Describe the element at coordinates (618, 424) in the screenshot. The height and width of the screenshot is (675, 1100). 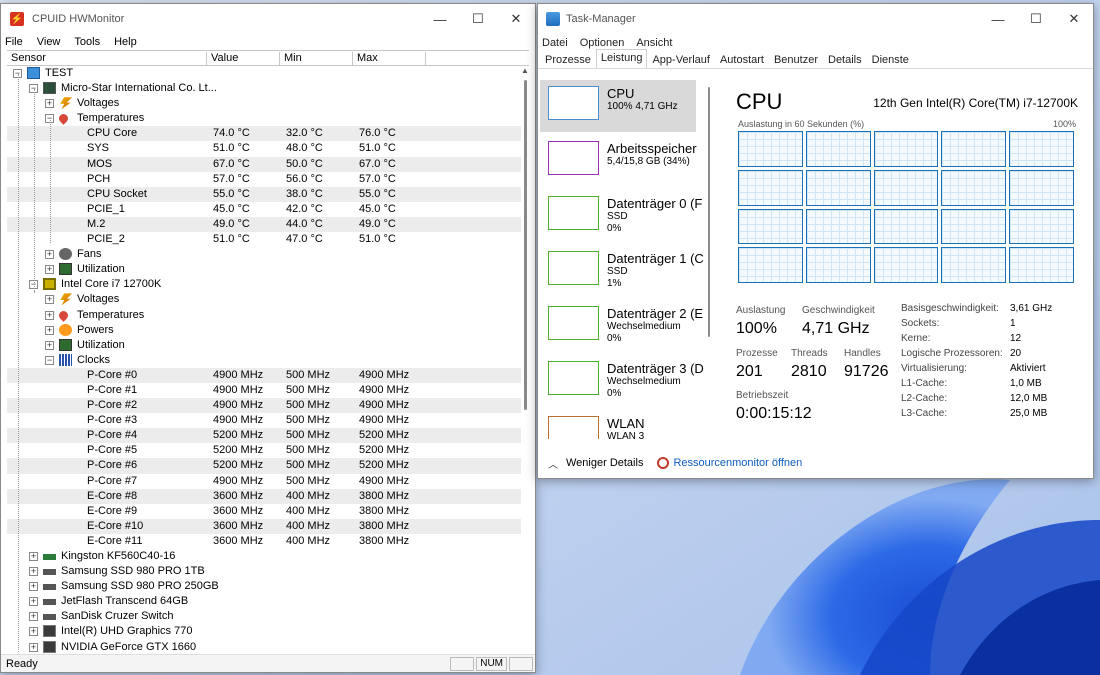
I see `sidebar-item: WLAN WLAN 3` at that location.